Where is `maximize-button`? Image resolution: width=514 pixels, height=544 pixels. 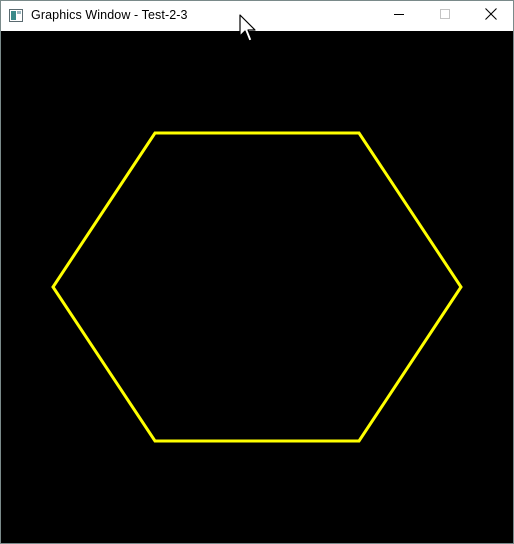 maximize-button is located at coordinates (445, 16).